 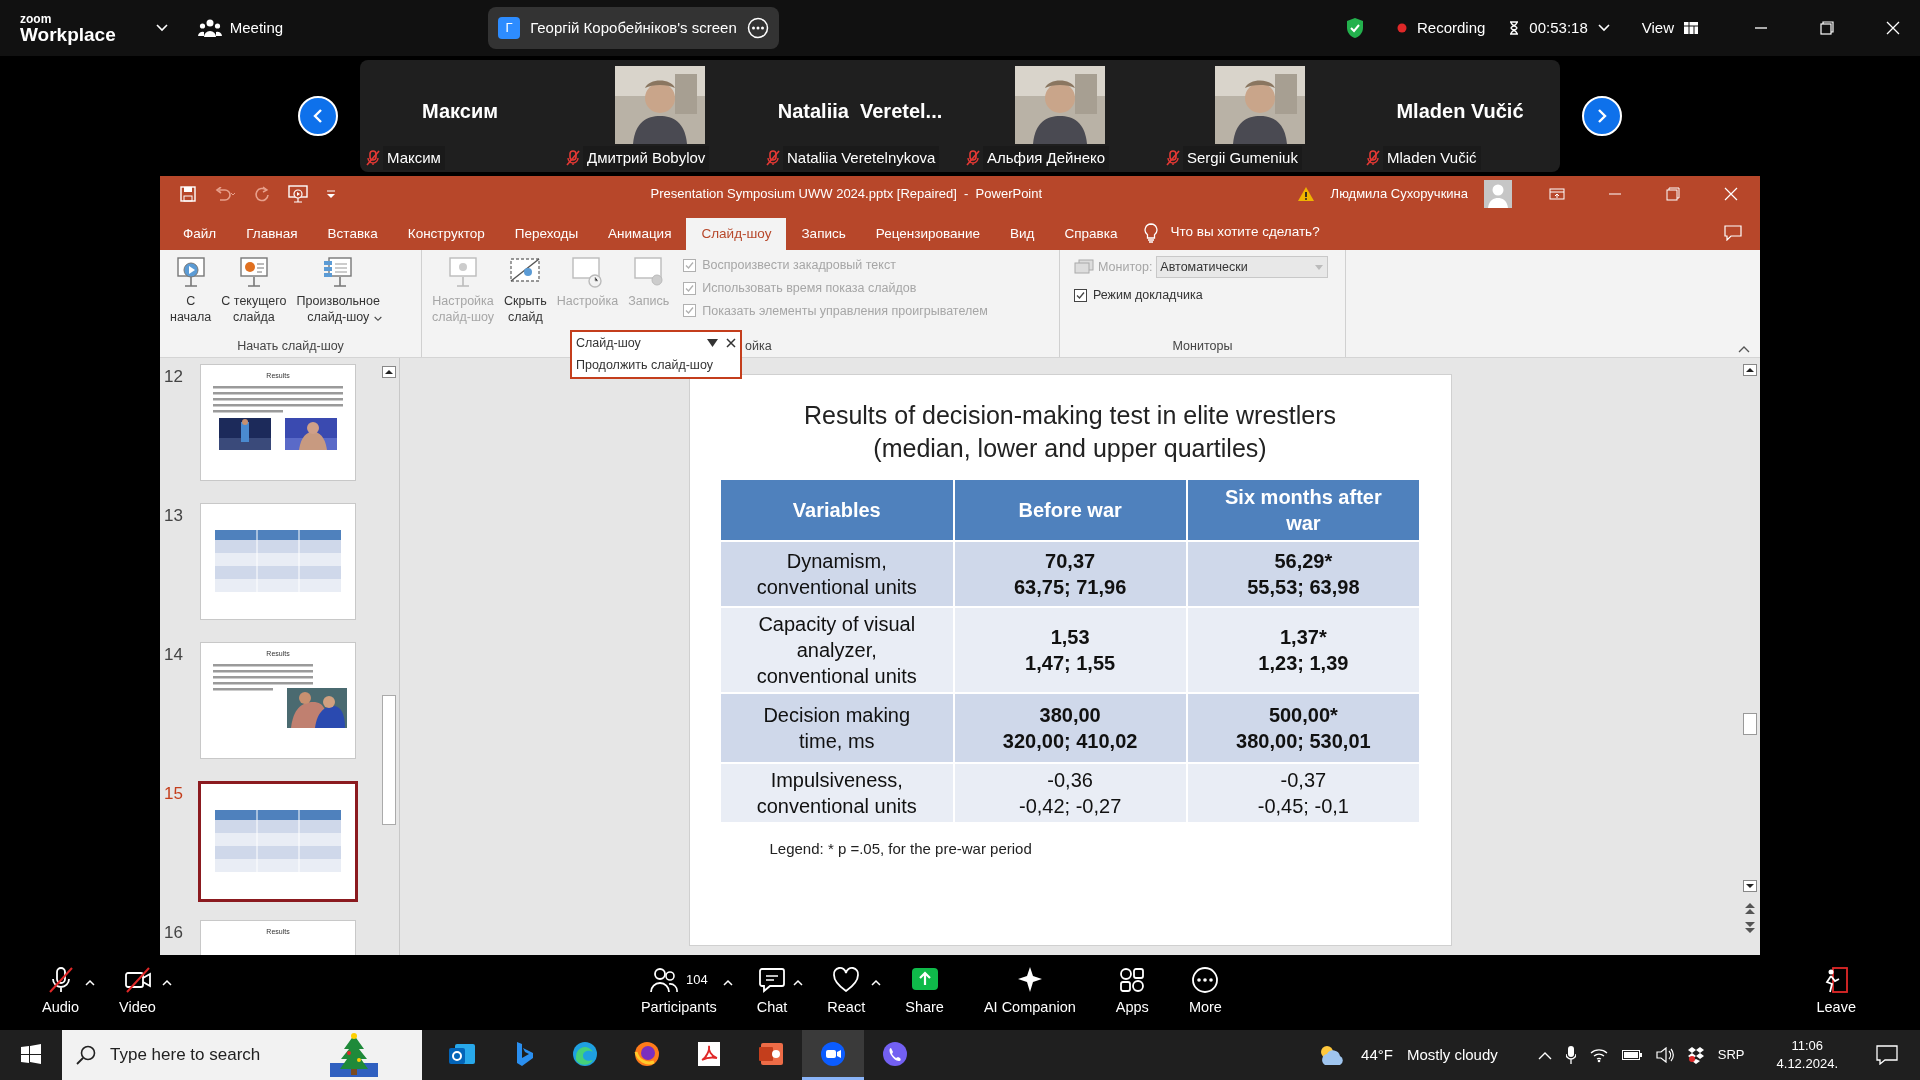 What do you see at coordinates (1303, 728) in the screenshot?
I see `table-cell: 500,00* 380,00; 530,01` at bounding box center [1303, 728].